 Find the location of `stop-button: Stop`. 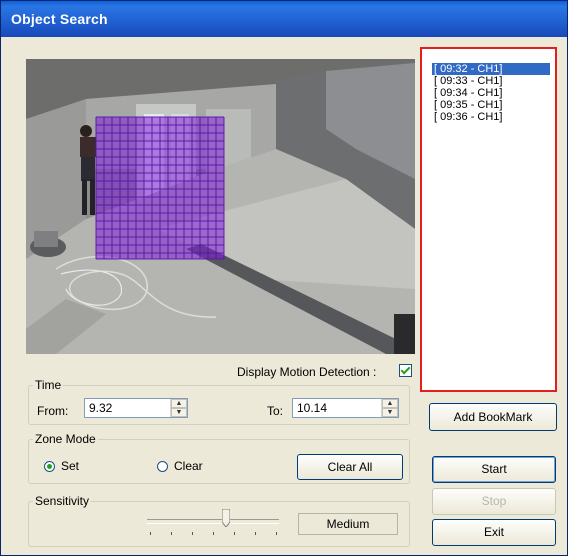

stop-button: Stop is located at coordinates (494, 501).